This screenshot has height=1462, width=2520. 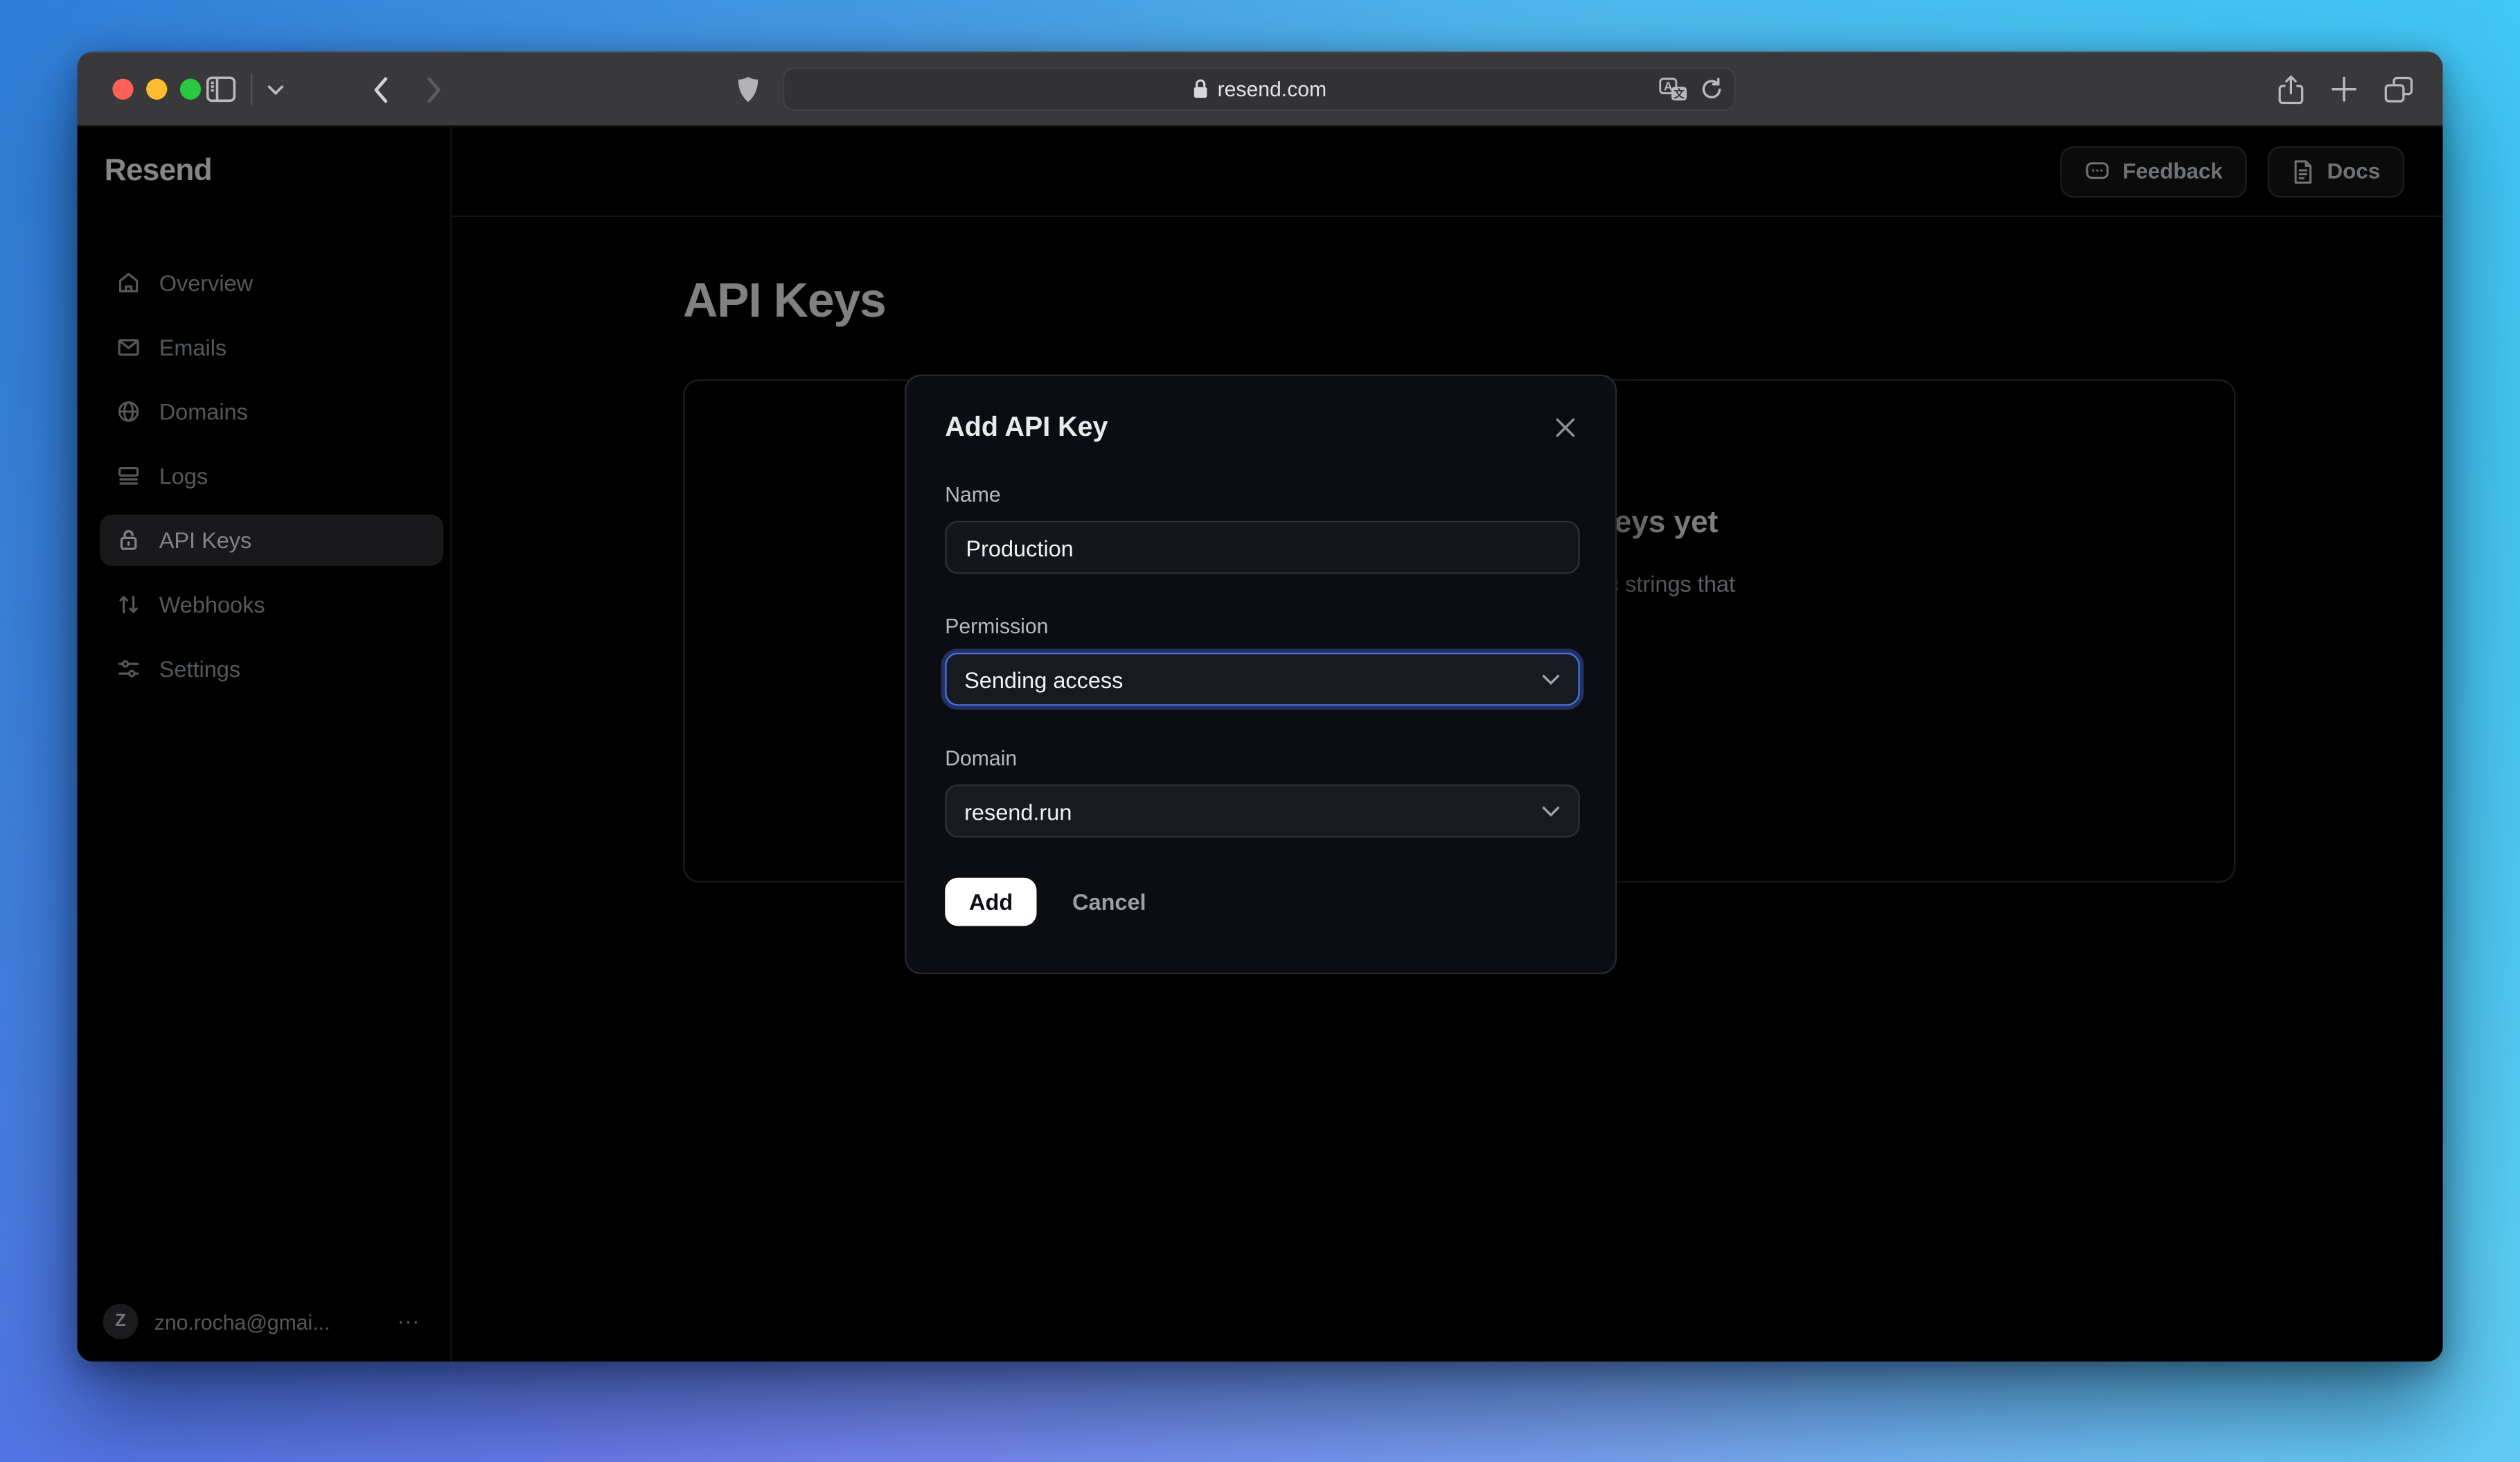 I want to click on name-input, so click(x=1262, y=547).